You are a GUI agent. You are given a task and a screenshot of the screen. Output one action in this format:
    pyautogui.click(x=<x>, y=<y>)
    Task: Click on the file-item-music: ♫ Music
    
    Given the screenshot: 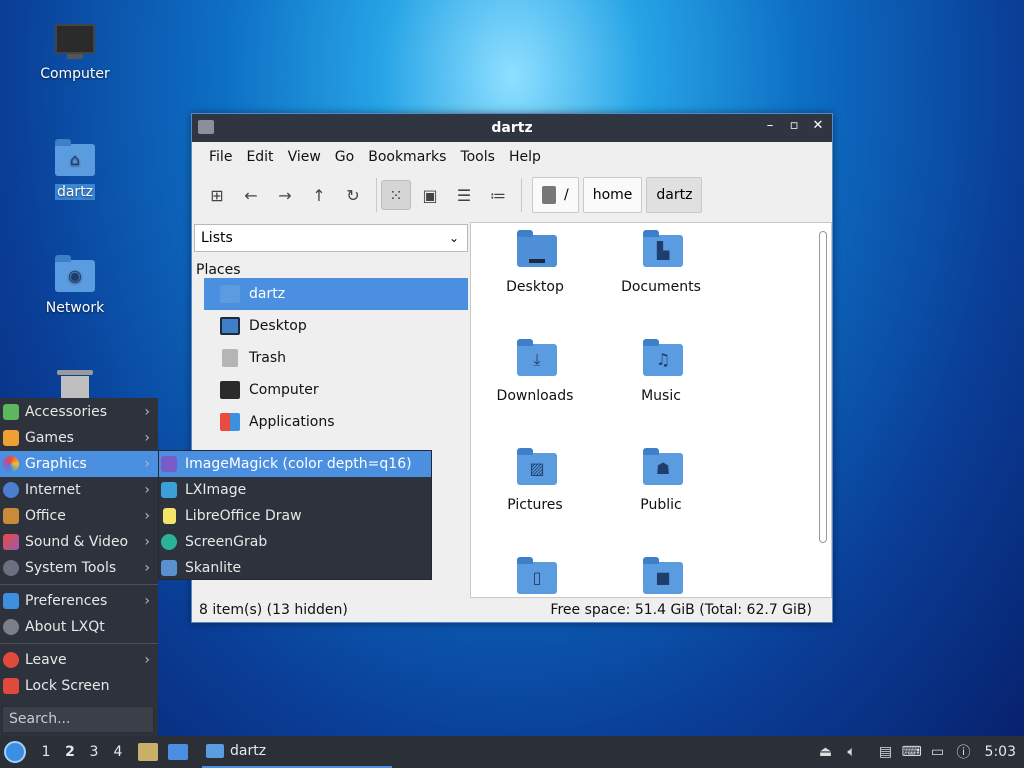 What is the action you would take?
    pyautogui.click(x=661, y=371)
    